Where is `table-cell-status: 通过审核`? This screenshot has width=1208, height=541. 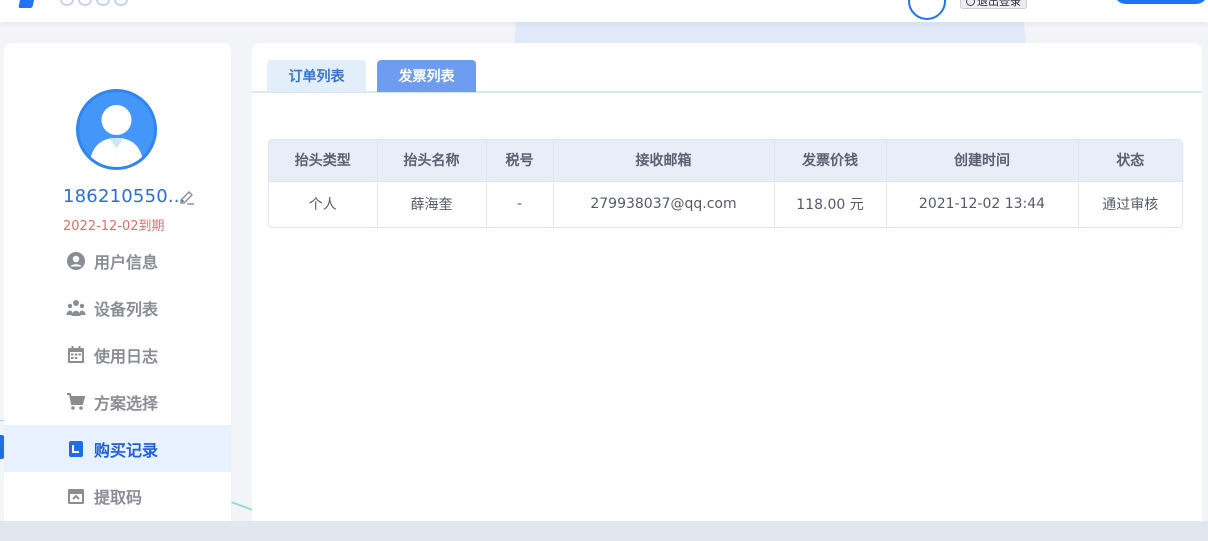 table-cell-status: 通过审核 is located at coordinates (1130, 205).